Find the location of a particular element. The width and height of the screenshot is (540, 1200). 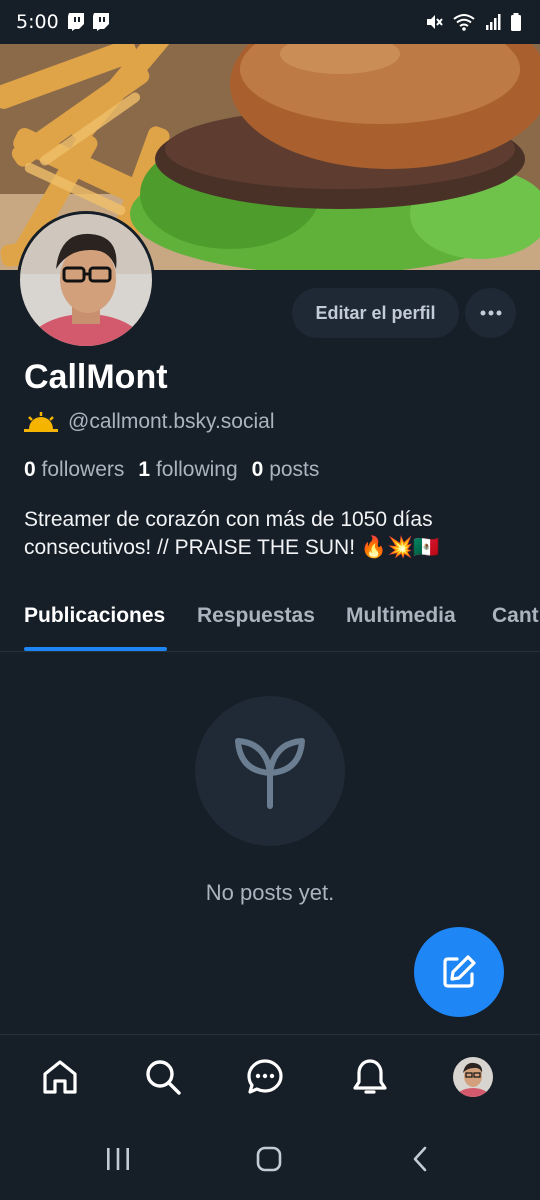

status-left: 5:00 is located at coordinates (62, 22).